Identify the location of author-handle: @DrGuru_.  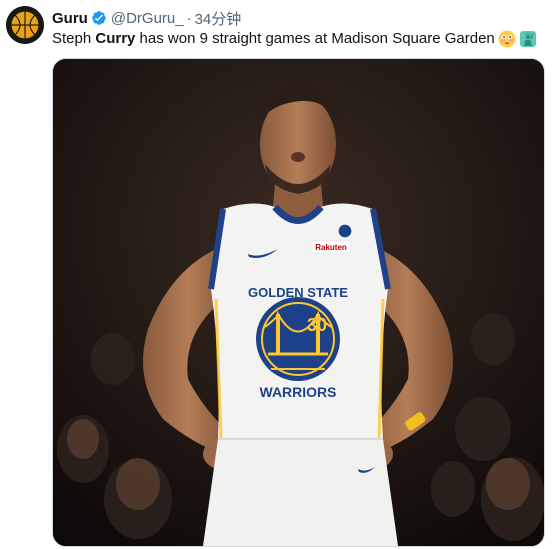
(147, 18).